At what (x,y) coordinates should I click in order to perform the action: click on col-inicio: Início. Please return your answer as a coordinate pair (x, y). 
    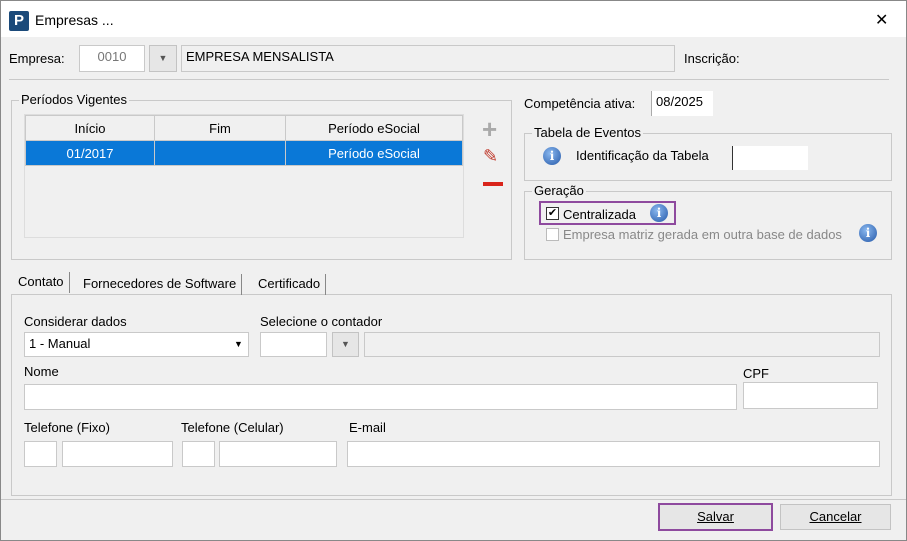
    Looking at the image, I should click on (90, 128).